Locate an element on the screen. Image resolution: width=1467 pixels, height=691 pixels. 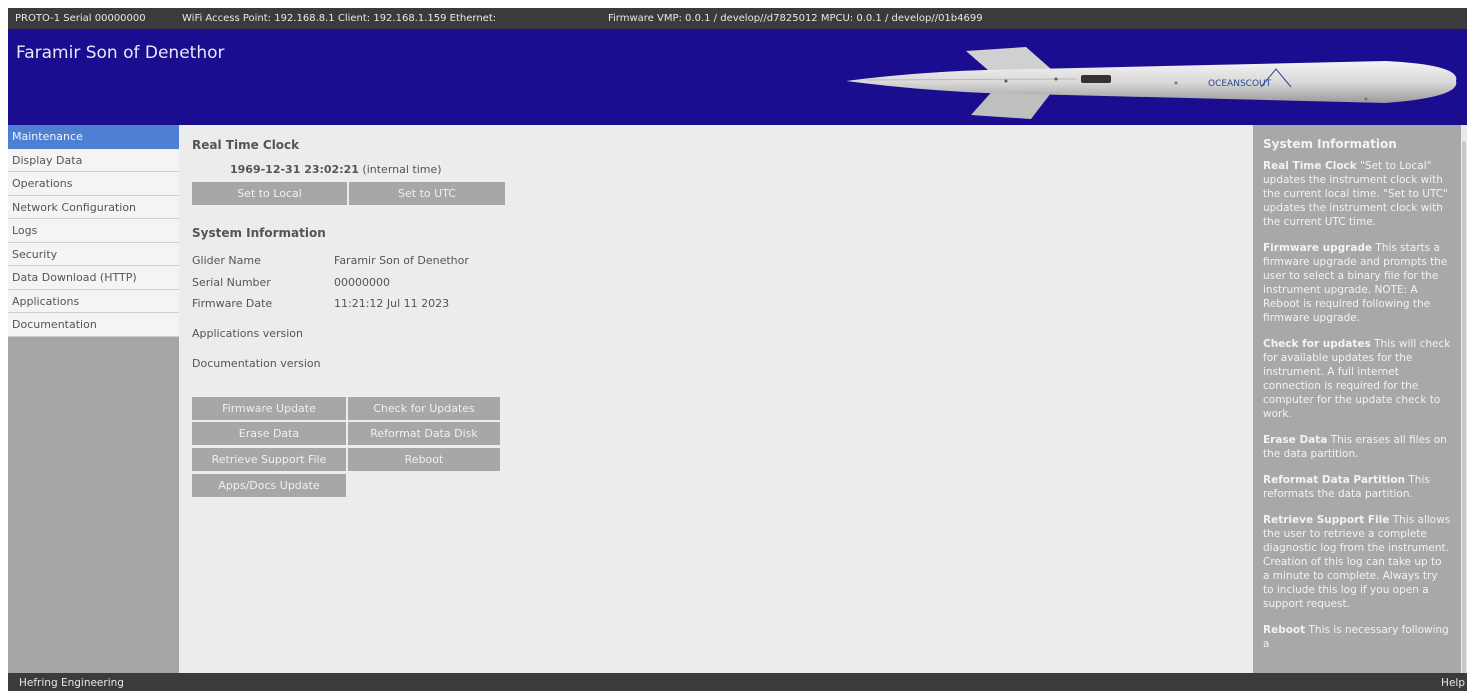
glider-image: OCEANSCOUT is located at coordinates (1151, 83).